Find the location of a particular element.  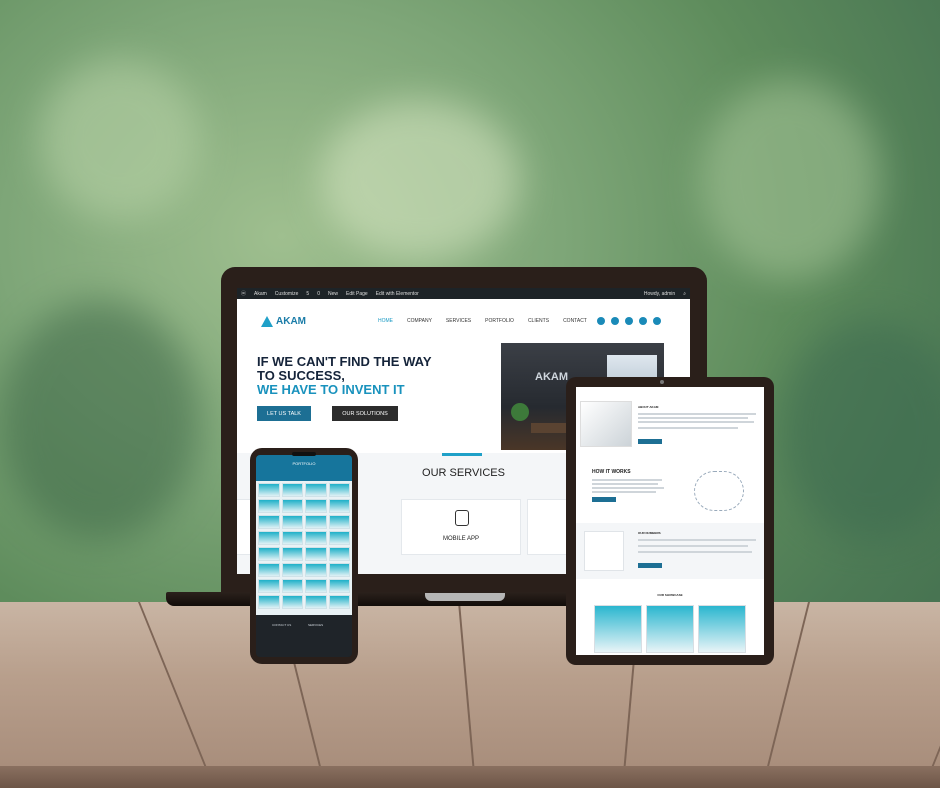

table-edge is located at coordinates (470, 777).